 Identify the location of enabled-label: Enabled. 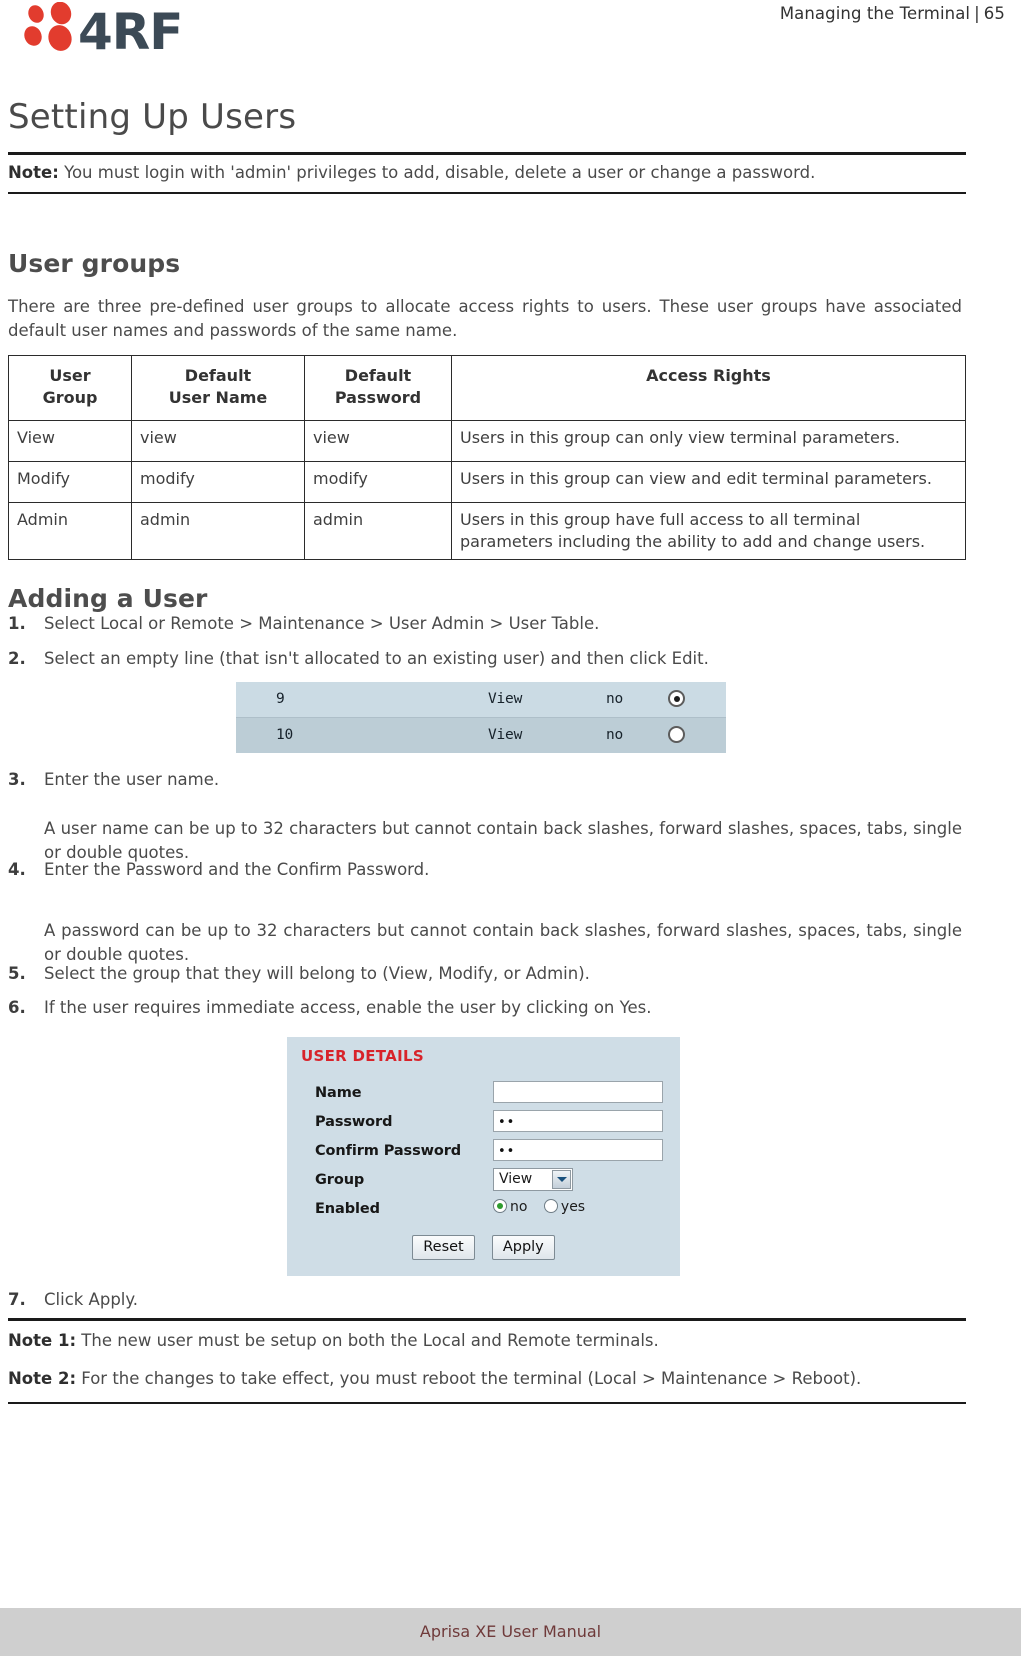
(347, 1209).